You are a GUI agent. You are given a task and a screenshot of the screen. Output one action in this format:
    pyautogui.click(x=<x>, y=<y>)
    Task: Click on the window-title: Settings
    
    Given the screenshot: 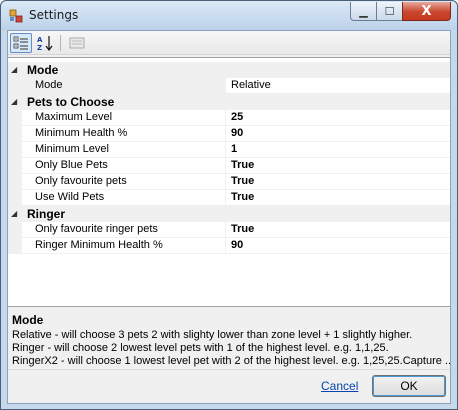 What is the action you would take?
    pyautogui.click(x=54, y=15)
    